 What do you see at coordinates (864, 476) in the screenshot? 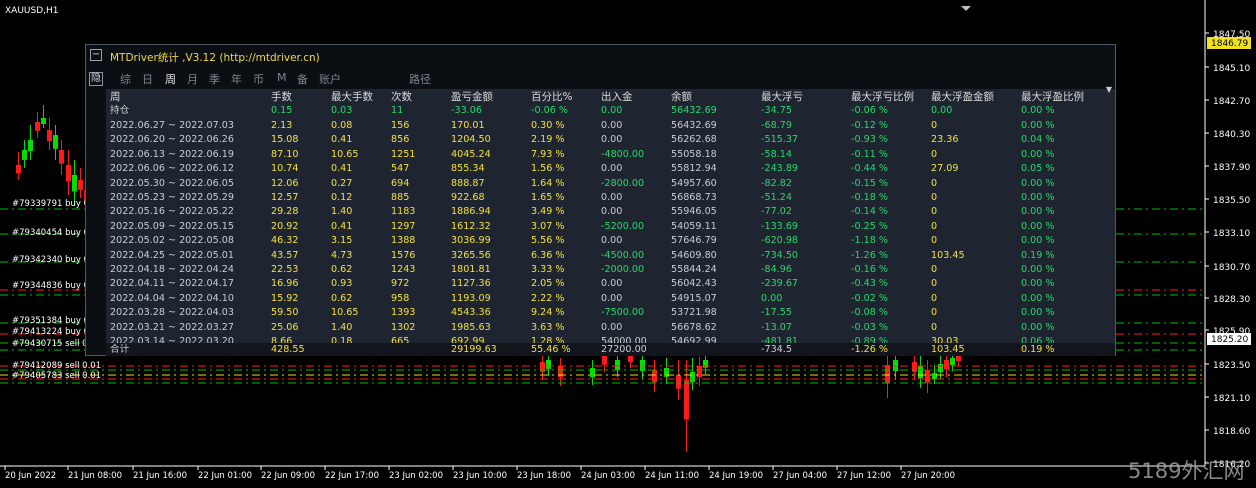
I see `time-tick-label: 27 Jun 12:00` at bounding box center [864, 476].